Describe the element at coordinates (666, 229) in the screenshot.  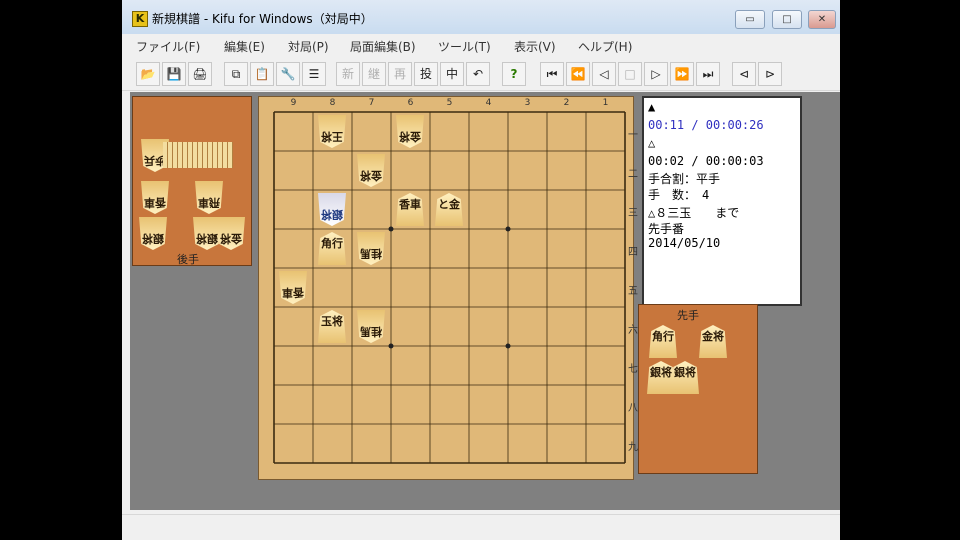
I see `turn-indicator: 先手番` at that location.